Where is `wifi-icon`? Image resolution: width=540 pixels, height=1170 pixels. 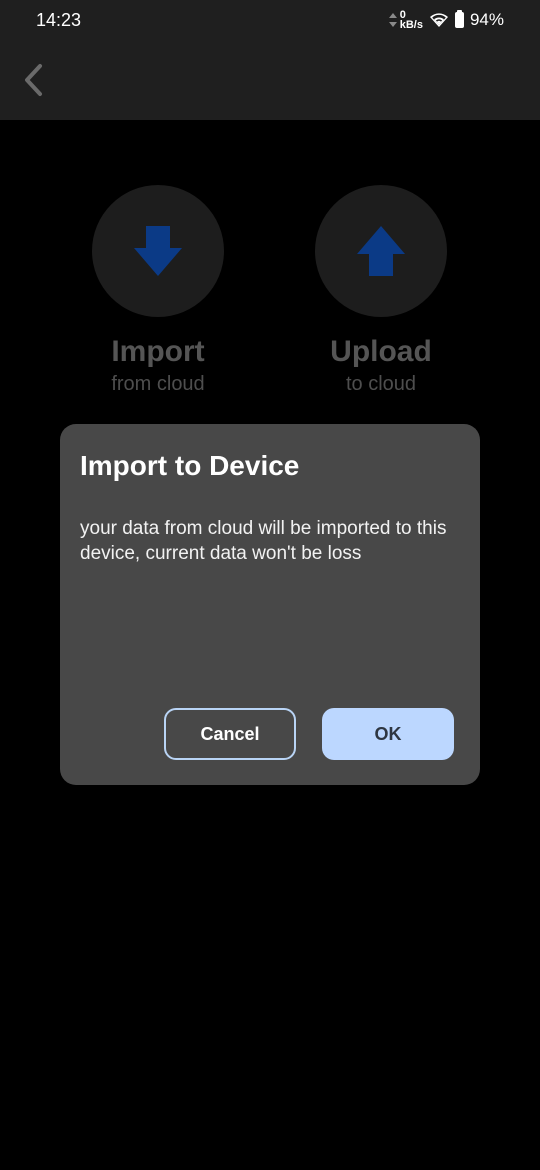 wifi-icon is located at coordinates (438, 20).